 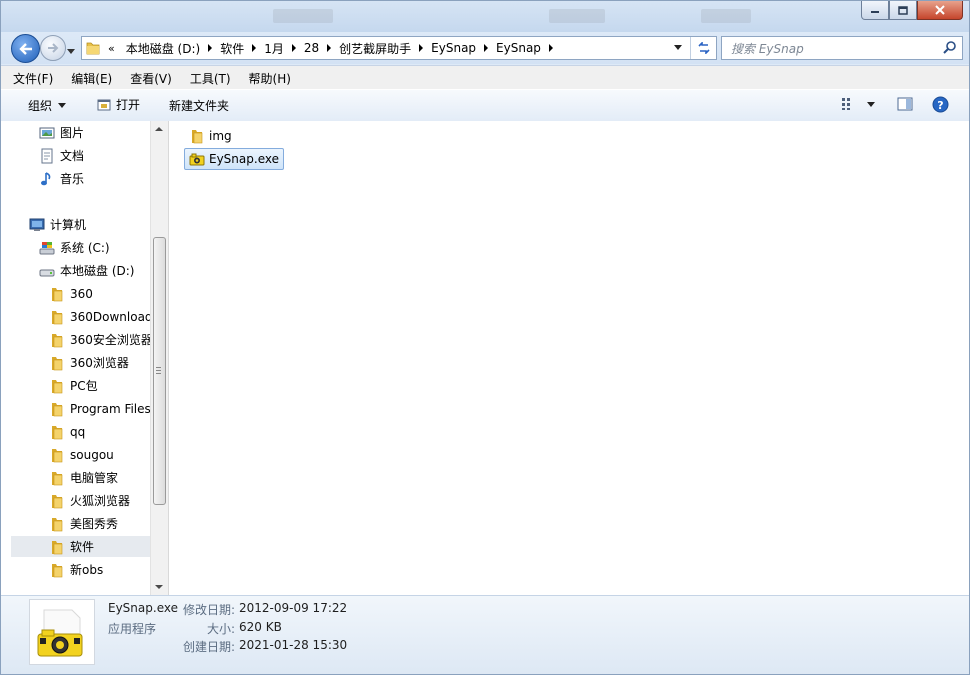 I want to click on navigation-scrollbar, so click(x=159, y=358).